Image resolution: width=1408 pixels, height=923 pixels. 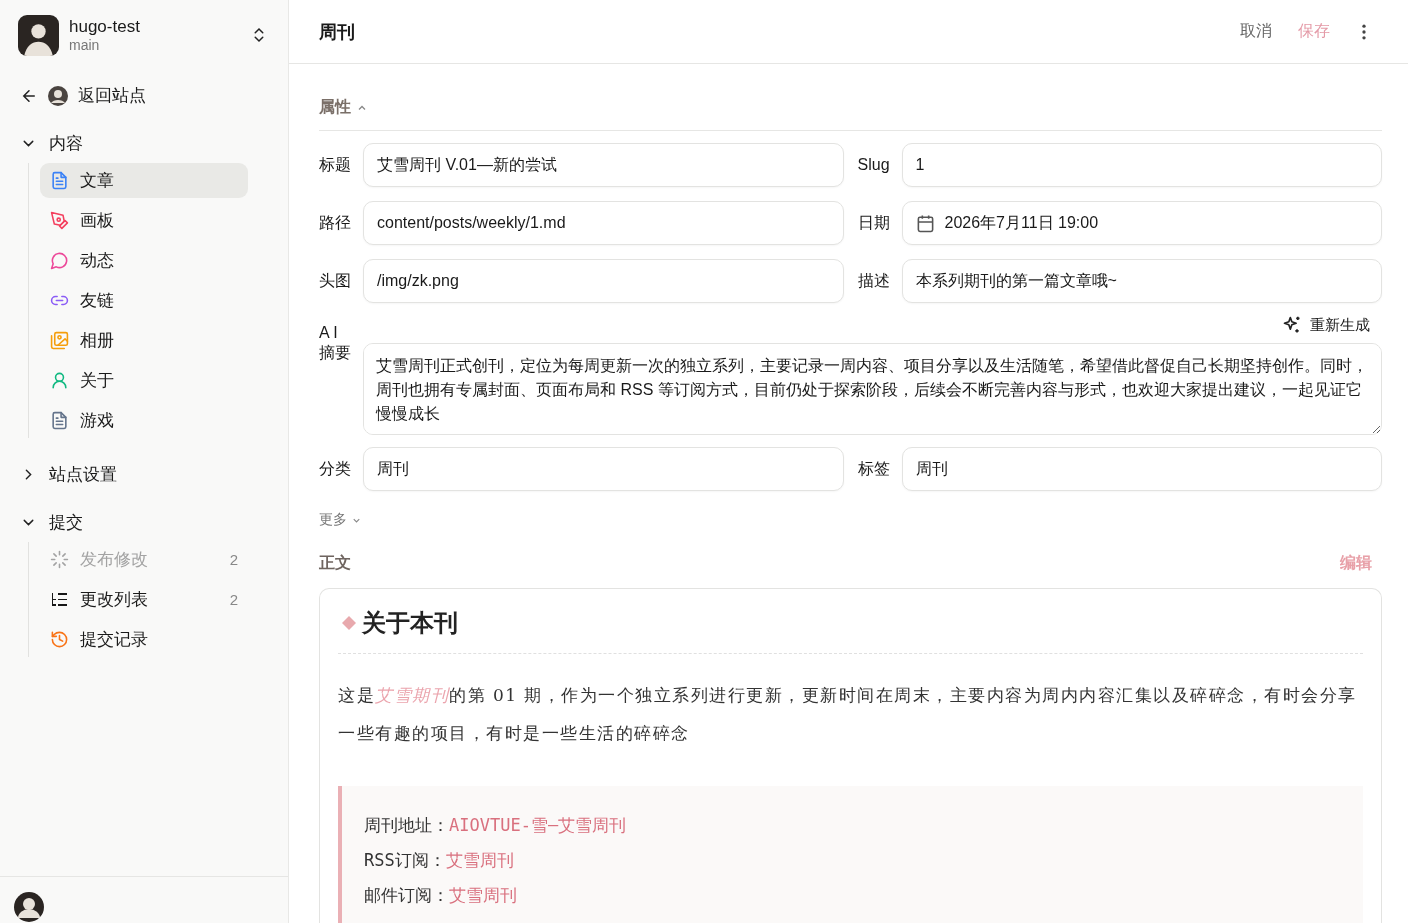 What do you see at coordinates (144, 639) in the screenshot?
I see `nav-item: 提交记录` at bounding box center [144, 639].